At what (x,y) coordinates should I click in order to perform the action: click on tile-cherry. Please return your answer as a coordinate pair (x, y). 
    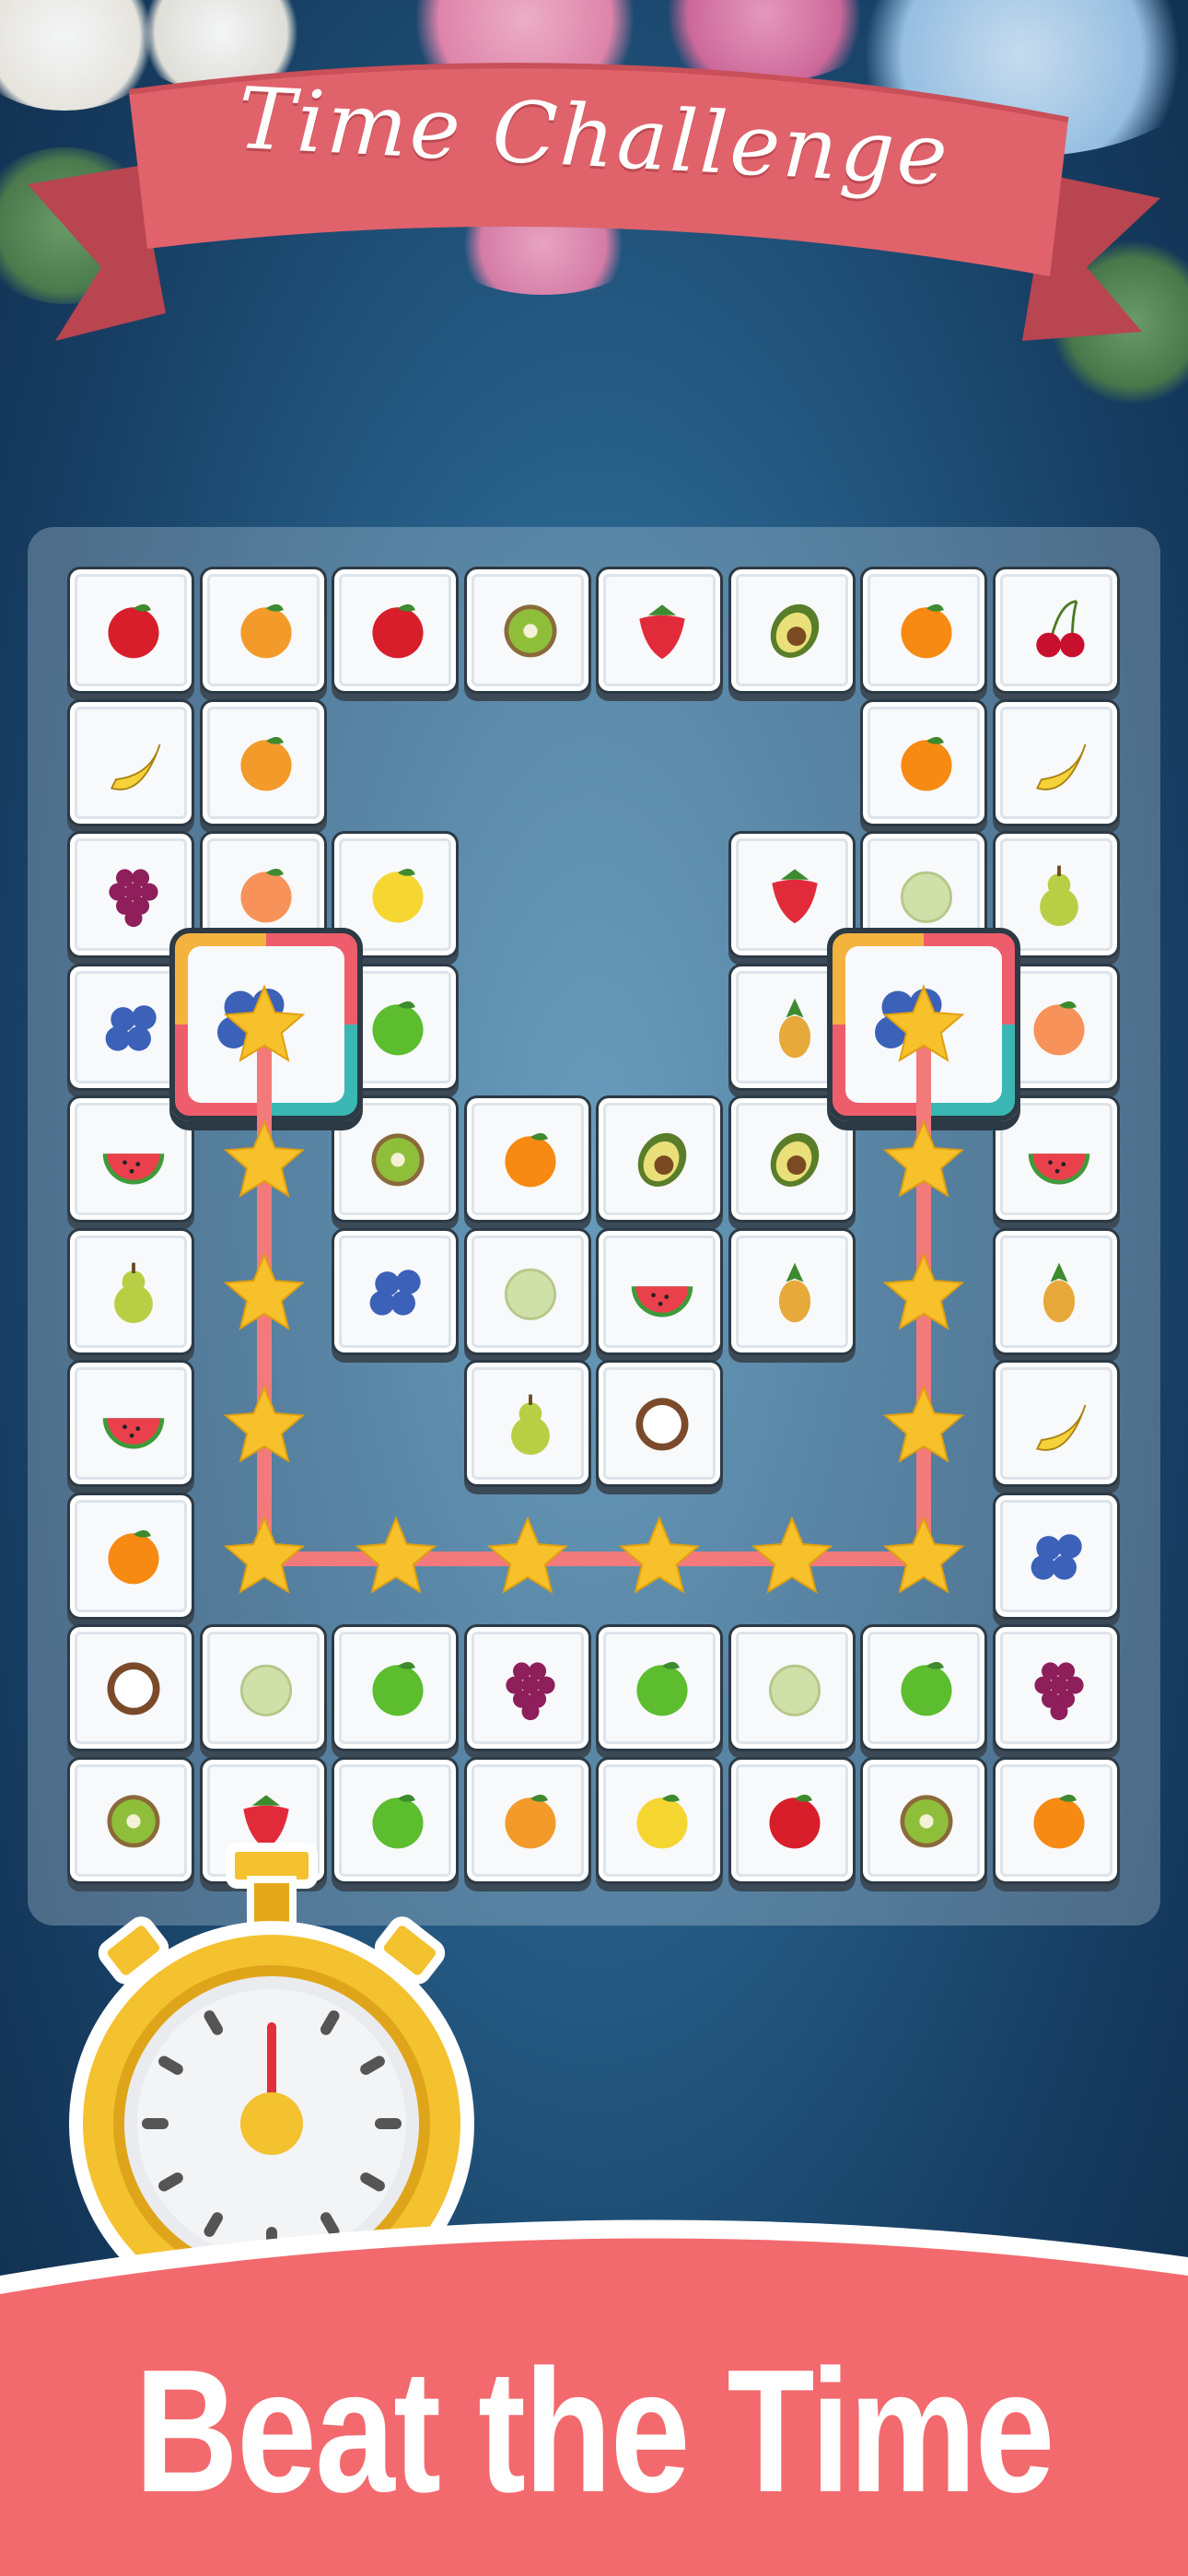
    Looking at the image, I should click on (1056, 630).